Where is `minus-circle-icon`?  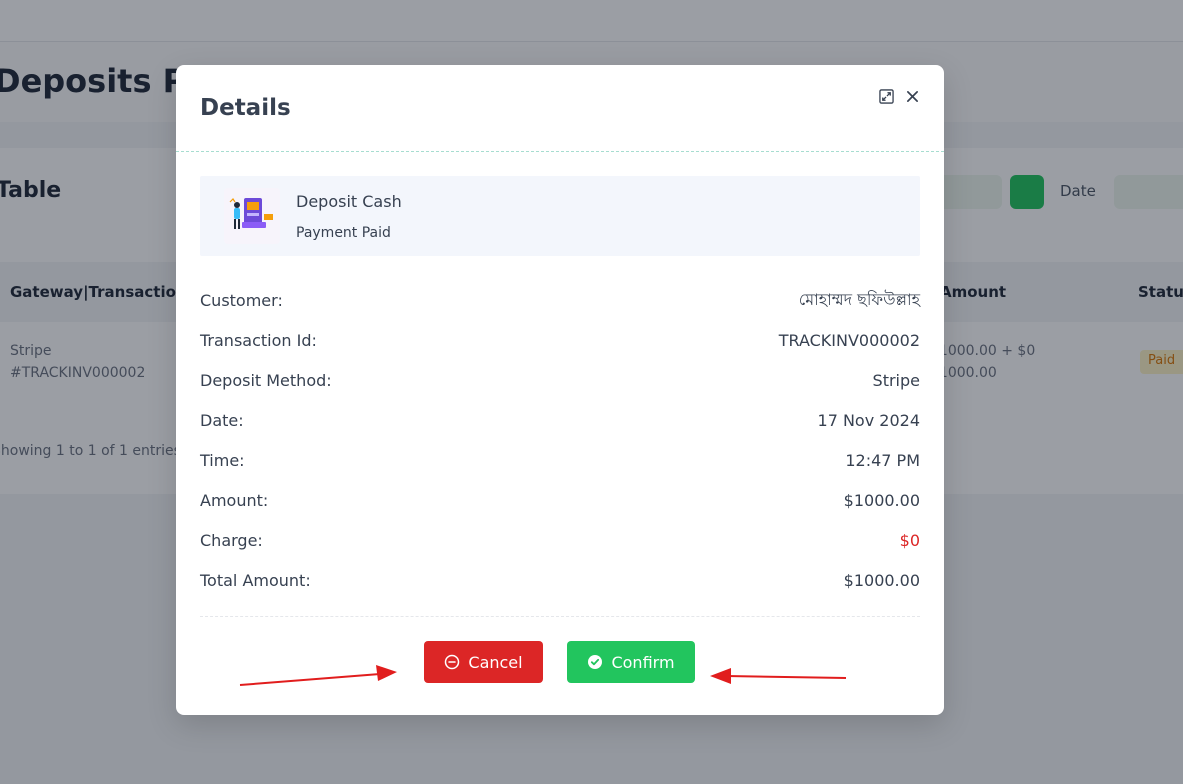 minus-circle-icon is located at coordinates (452, 662).